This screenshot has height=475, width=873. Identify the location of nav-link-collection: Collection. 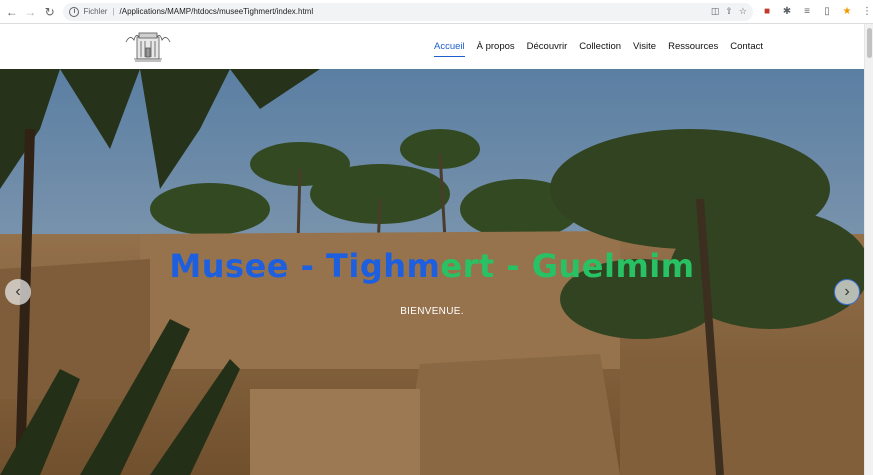
(600, 46).